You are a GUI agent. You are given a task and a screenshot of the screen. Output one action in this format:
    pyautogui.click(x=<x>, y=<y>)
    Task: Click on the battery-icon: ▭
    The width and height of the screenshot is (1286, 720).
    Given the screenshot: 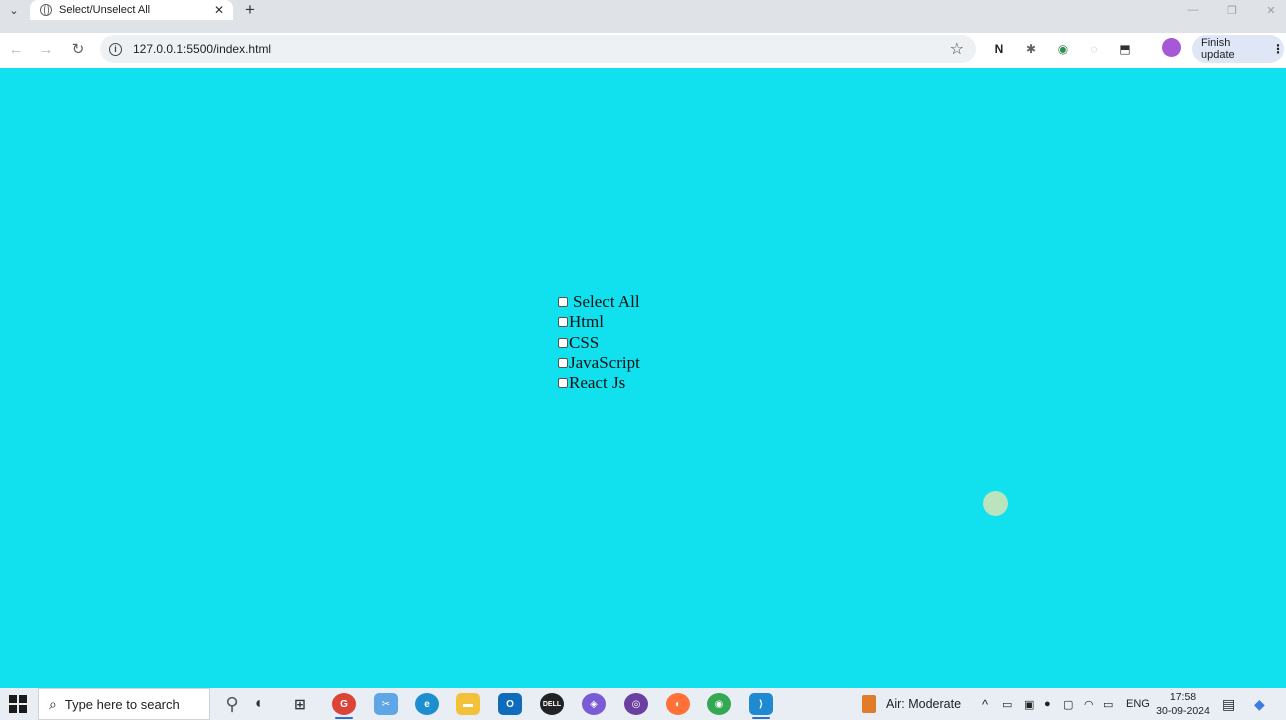 What is the action you would take?
    pyautogui.click(x=1108, y=704)
    